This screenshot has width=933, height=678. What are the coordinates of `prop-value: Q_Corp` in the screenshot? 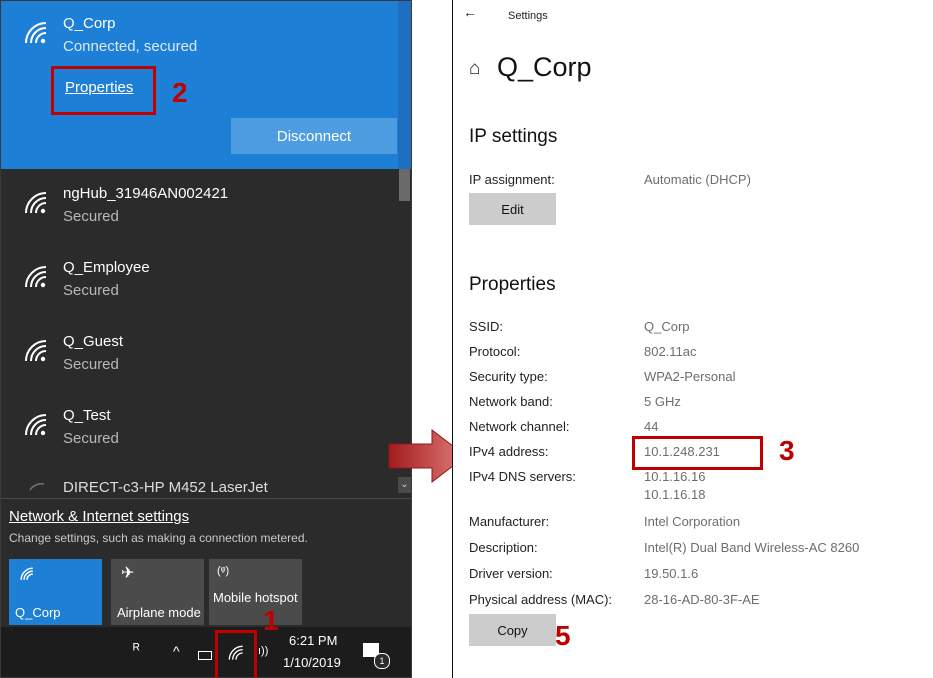 It's located at (667, 326).